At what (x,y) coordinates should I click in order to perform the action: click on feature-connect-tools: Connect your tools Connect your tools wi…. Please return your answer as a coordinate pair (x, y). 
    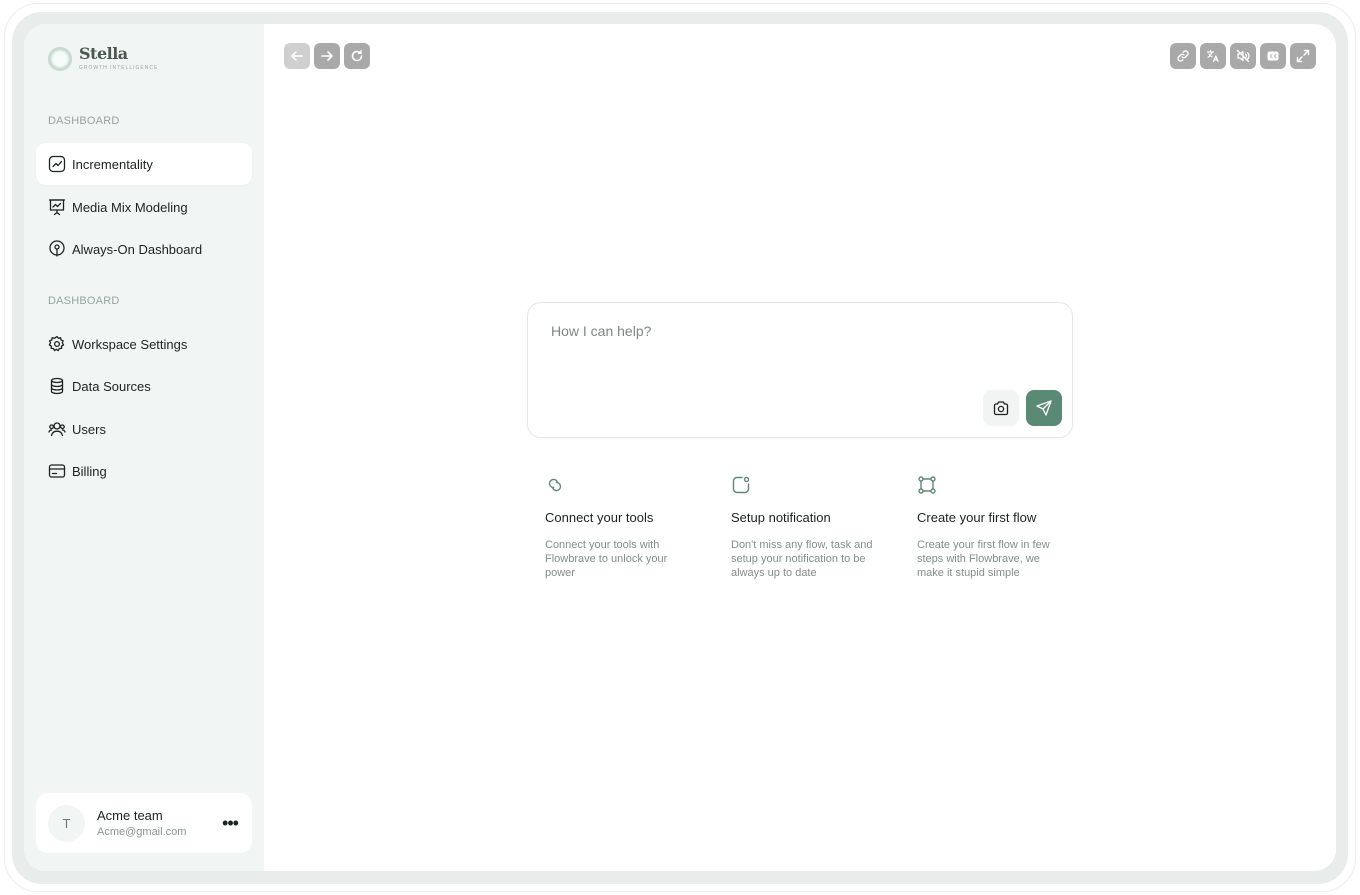
    Looking at the image, I should click on (620, 527).